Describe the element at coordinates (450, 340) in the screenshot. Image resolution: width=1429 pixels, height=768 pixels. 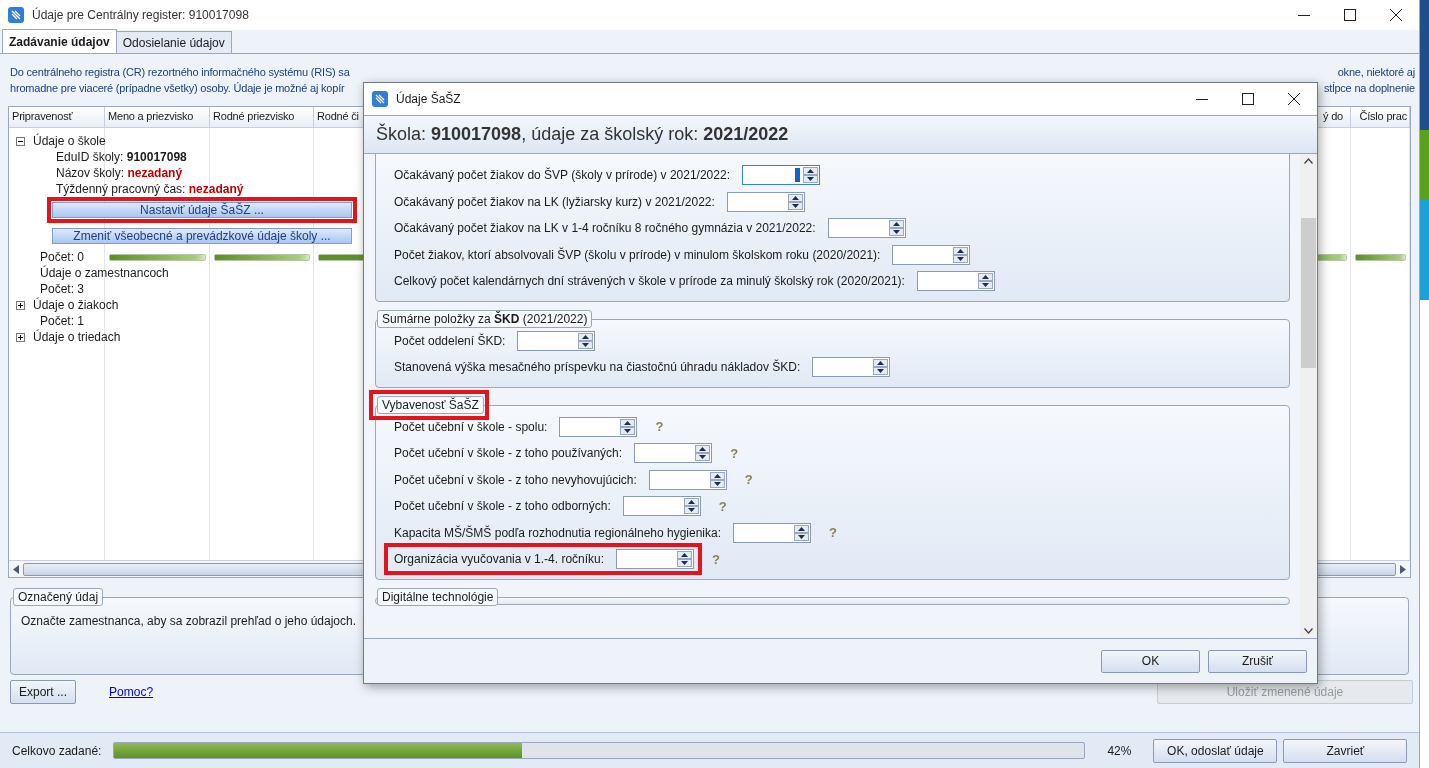
I see `field-label: Počet oddelení ŠKD:` at that location.